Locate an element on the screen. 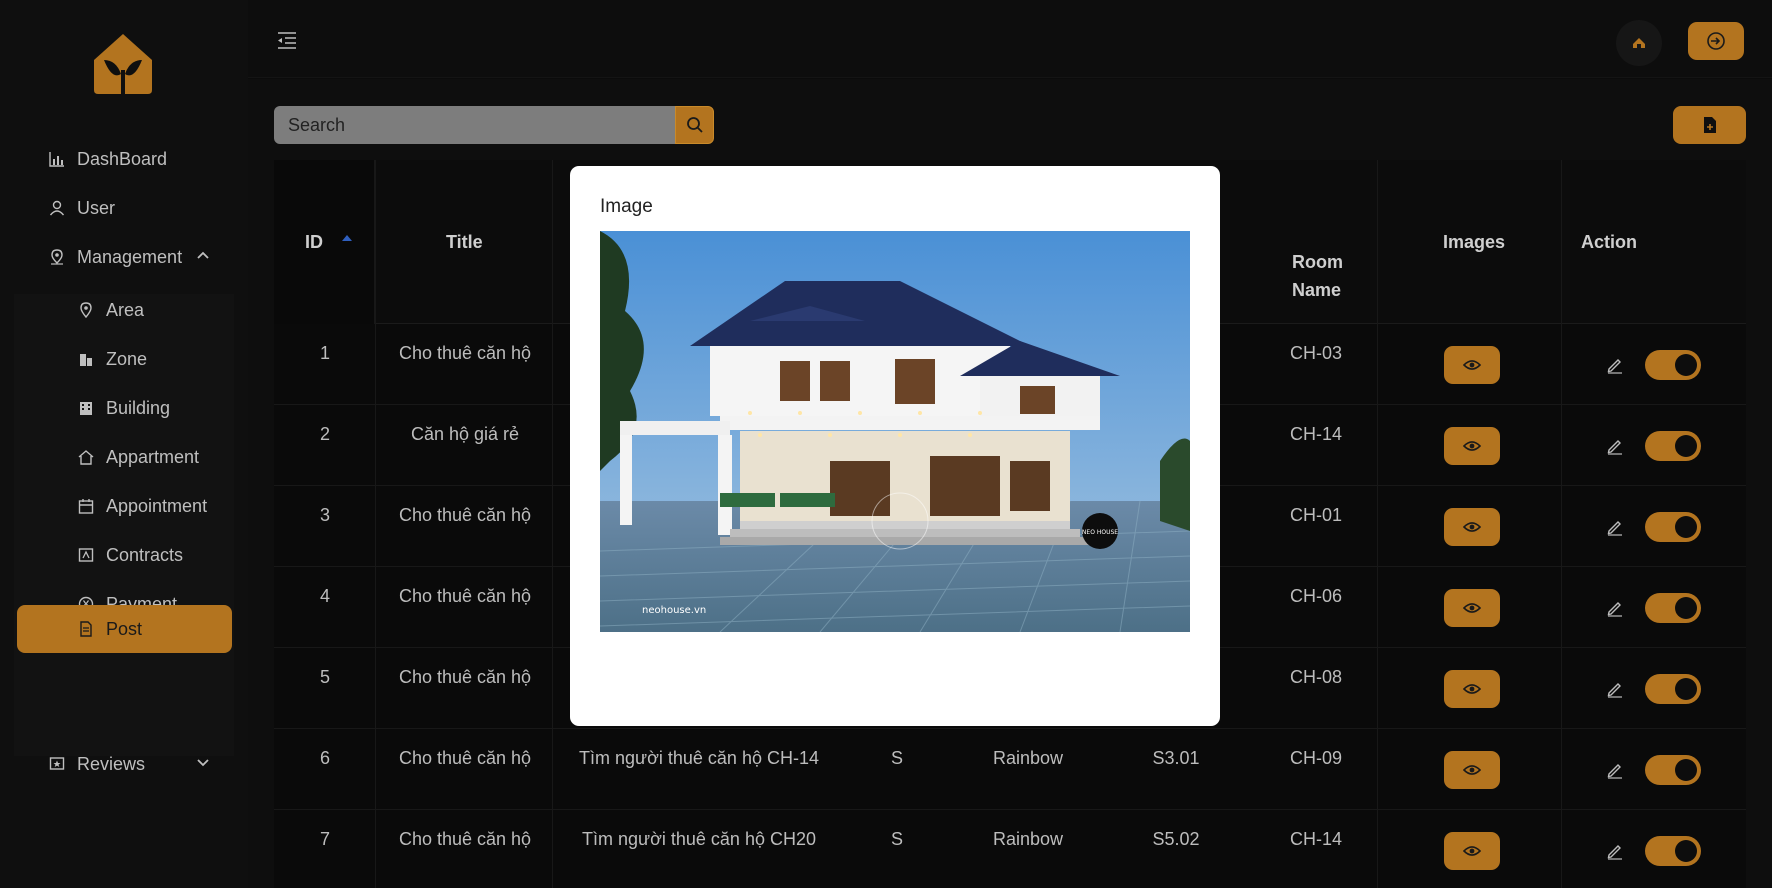  badge-text: NEO HOUSE is located at coordinates (1100, 532).